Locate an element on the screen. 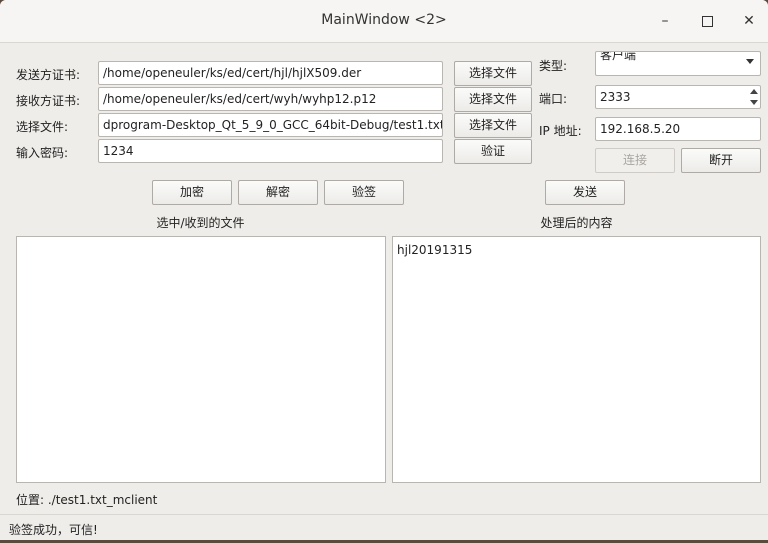 The image size is (768, 543). port-spinbox: 2333 is located at coordinates (678, 97).